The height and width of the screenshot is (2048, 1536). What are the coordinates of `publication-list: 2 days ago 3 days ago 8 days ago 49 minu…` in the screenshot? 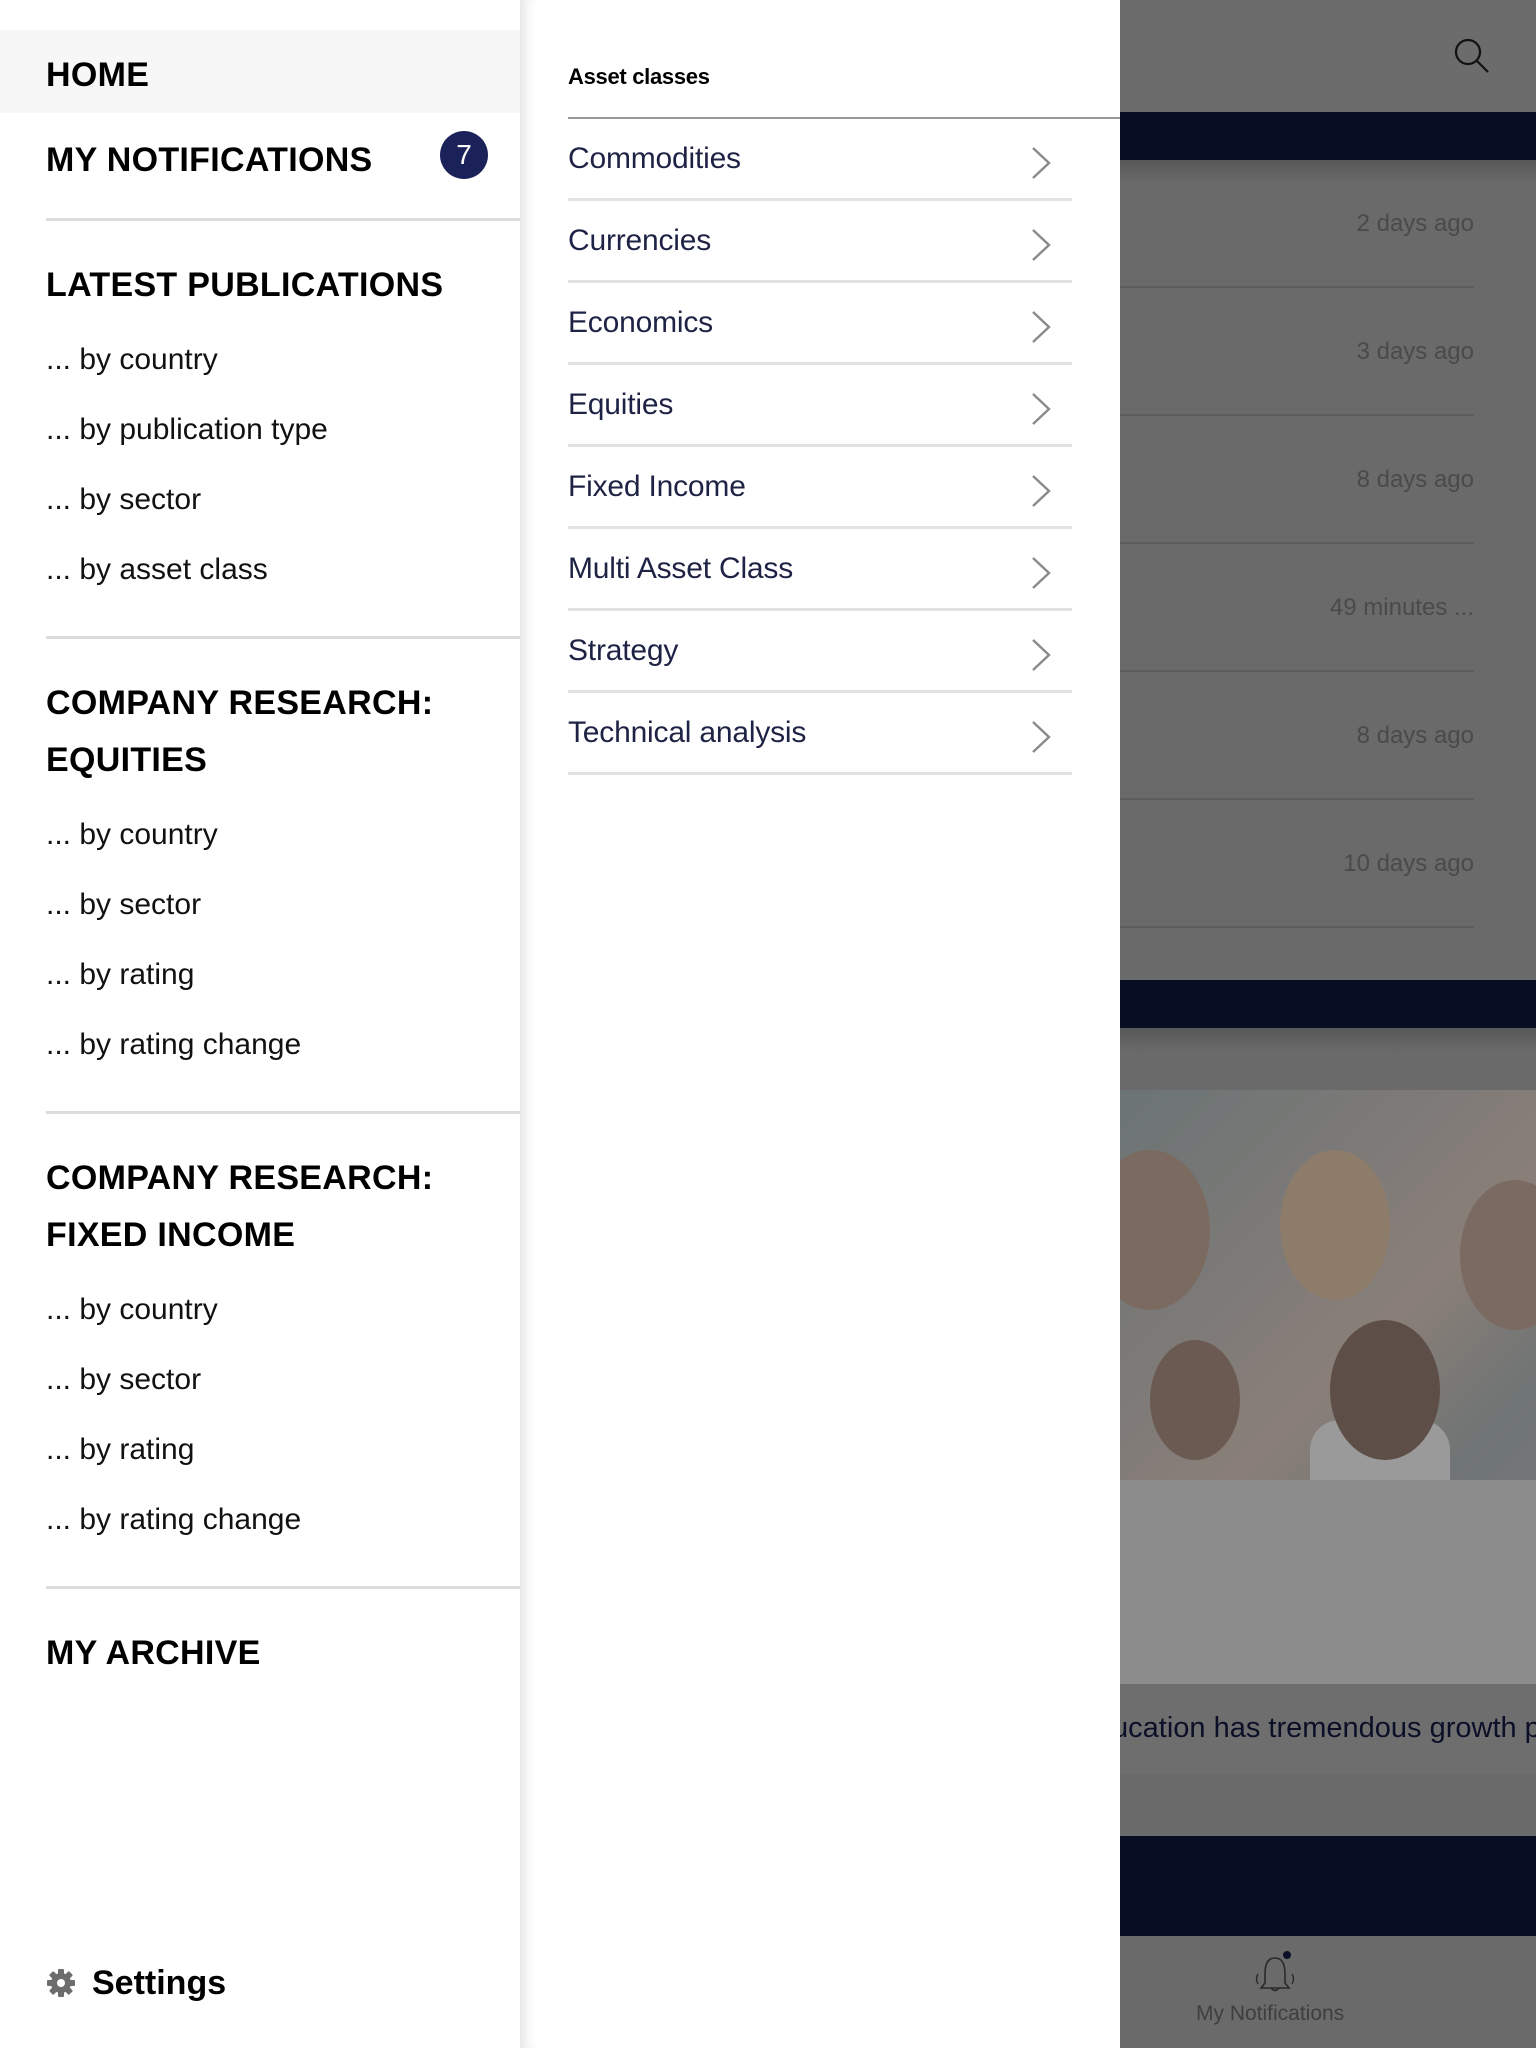 It's located at (1328, 544).